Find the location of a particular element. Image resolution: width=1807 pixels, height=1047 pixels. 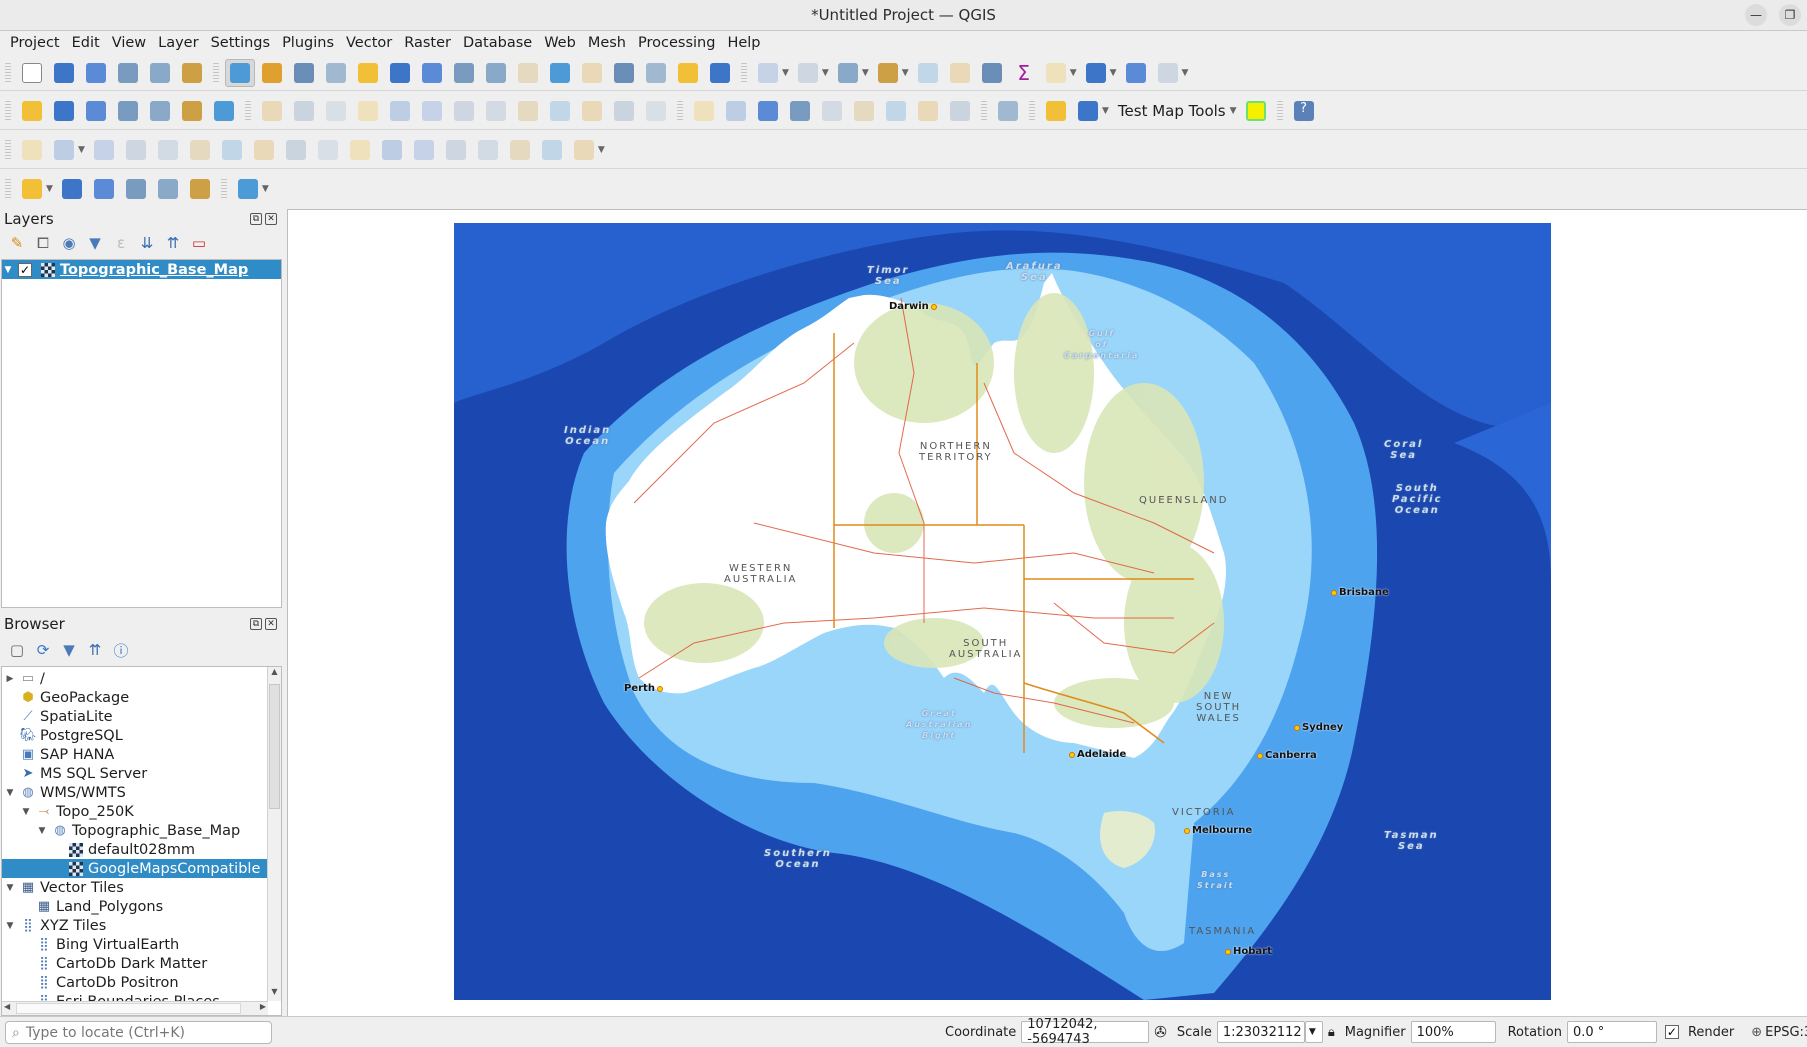

redo-button is located at coordinates (656, 111).